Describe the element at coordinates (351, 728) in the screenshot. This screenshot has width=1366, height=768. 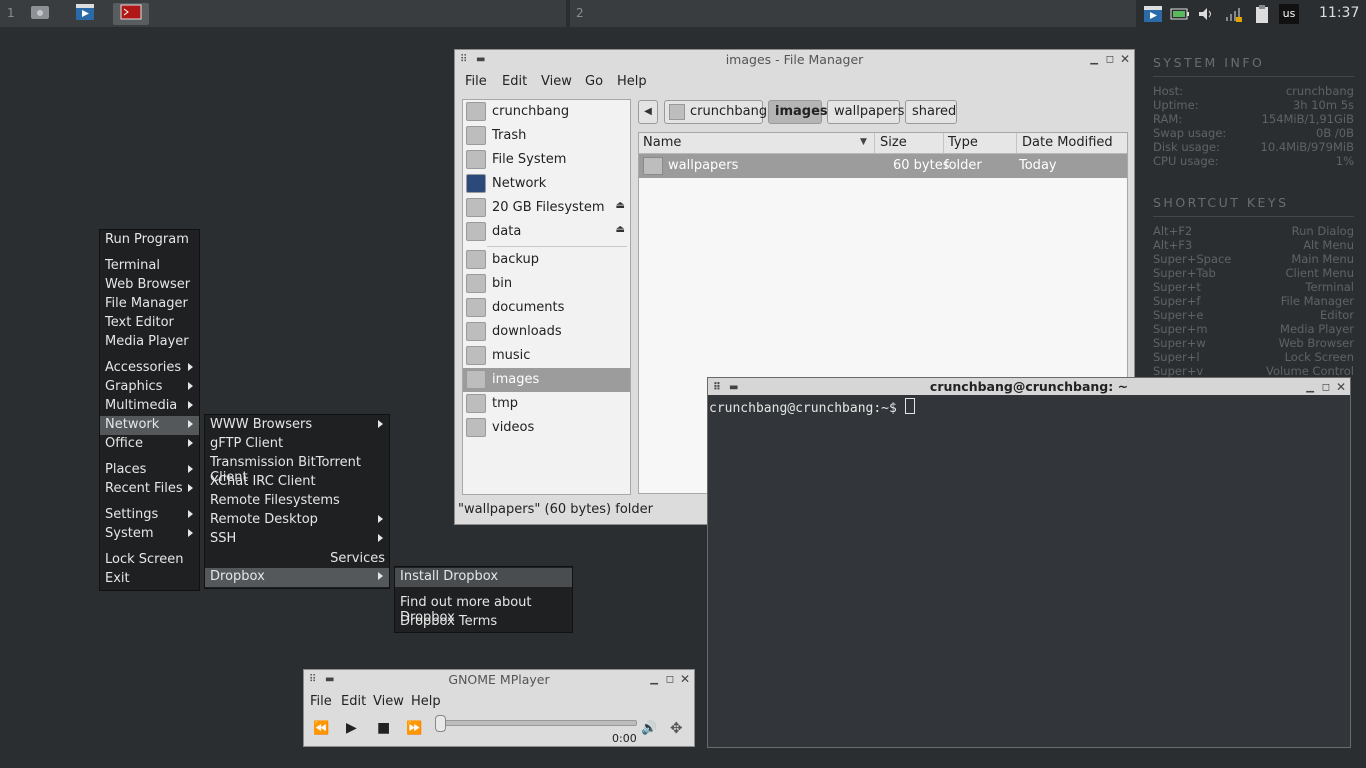
I see `play-icon: ▶` at that location.